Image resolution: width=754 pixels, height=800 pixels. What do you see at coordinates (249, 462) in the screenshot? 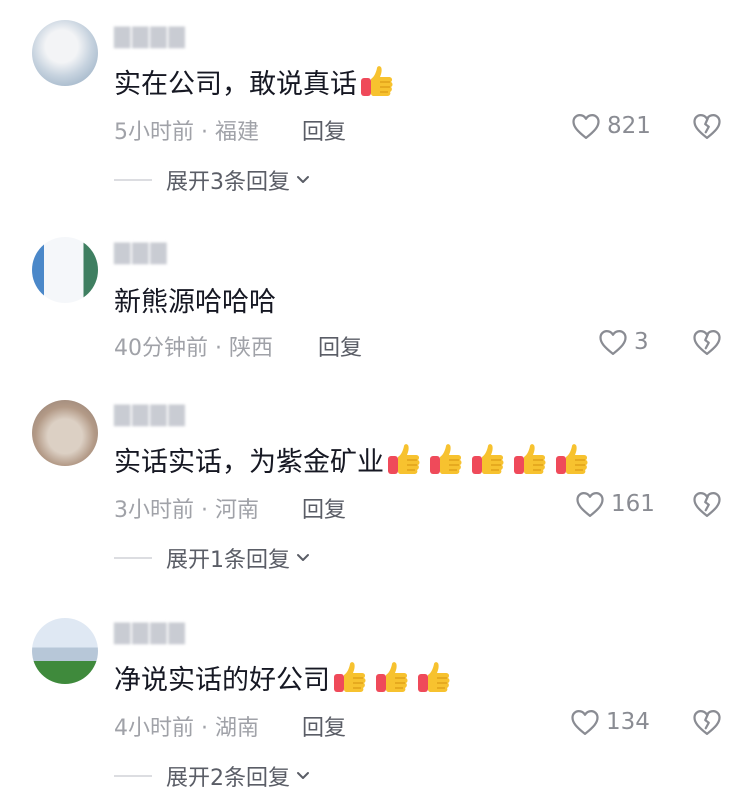
I see `comment-text-content: 实话实话，为紫金矿业` at bounding box center [249, 462].